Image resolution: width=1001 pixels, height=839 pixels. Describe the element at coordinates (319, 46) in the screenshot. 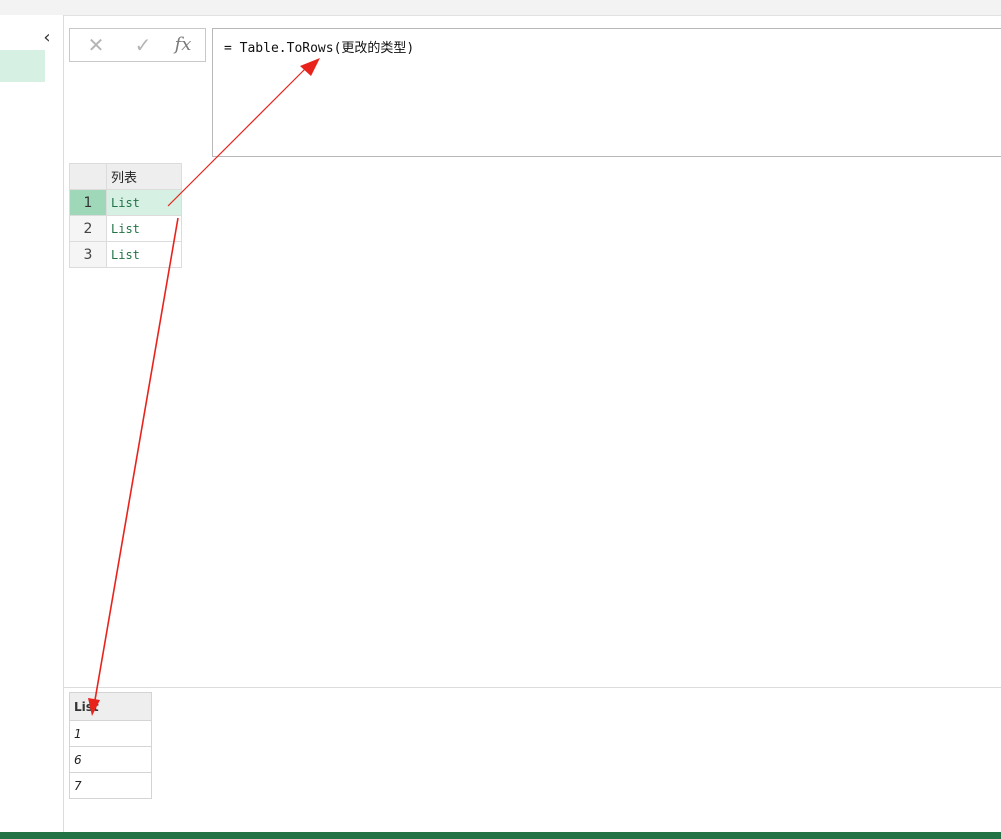

I see `formula-text: = Table.ToRows(更改的类型)` at that location.